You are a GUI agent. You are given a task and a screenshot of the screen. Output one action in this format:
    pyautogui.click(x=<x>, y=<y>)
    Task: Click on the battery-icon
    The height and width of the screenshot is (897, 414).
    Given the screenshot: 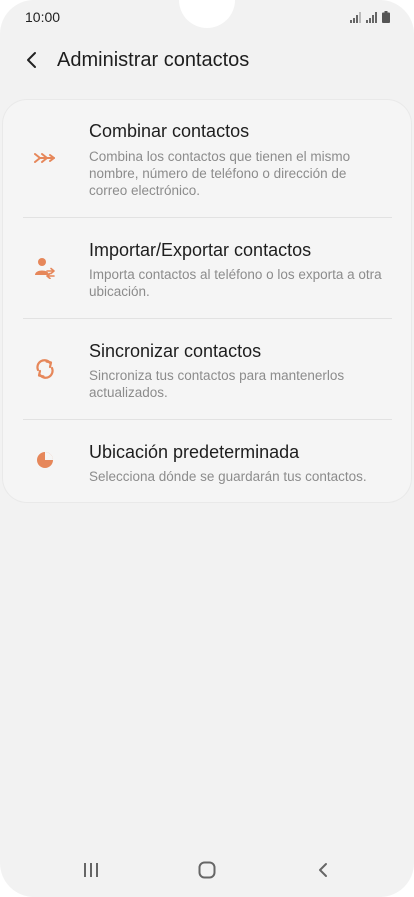 What is the action you would take?
    pyautogui.click(x=386, y=19)
    